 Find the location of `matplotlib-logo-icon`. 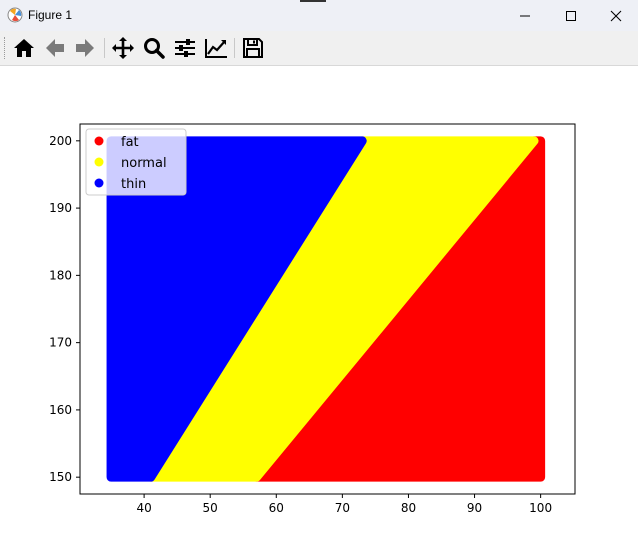

matplotlib-logo-icon is located at coordinates (15, 15).